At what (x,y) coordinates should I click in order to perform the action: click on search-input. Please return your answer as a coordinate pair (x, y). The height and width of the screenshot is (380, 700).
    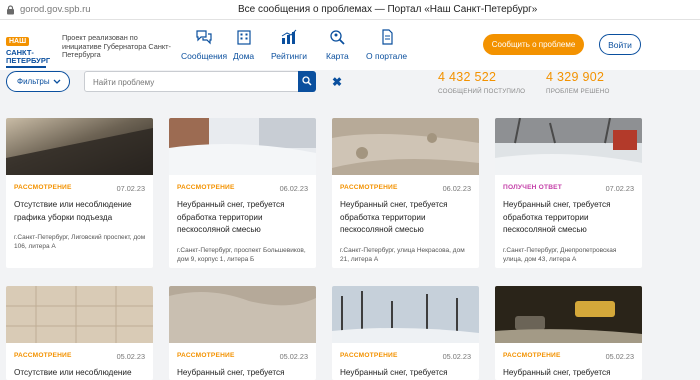
    Looking at the image, I should click on (191, 82).